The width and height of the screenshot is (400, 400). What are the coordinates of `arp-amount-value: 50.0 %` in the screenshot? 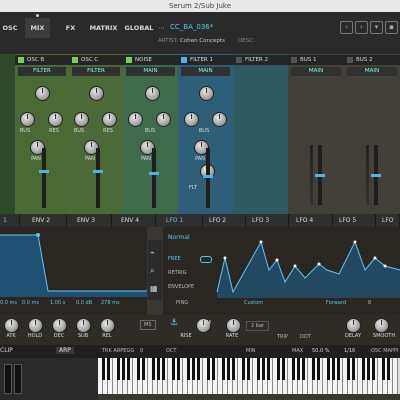 It's located at (320, 351).